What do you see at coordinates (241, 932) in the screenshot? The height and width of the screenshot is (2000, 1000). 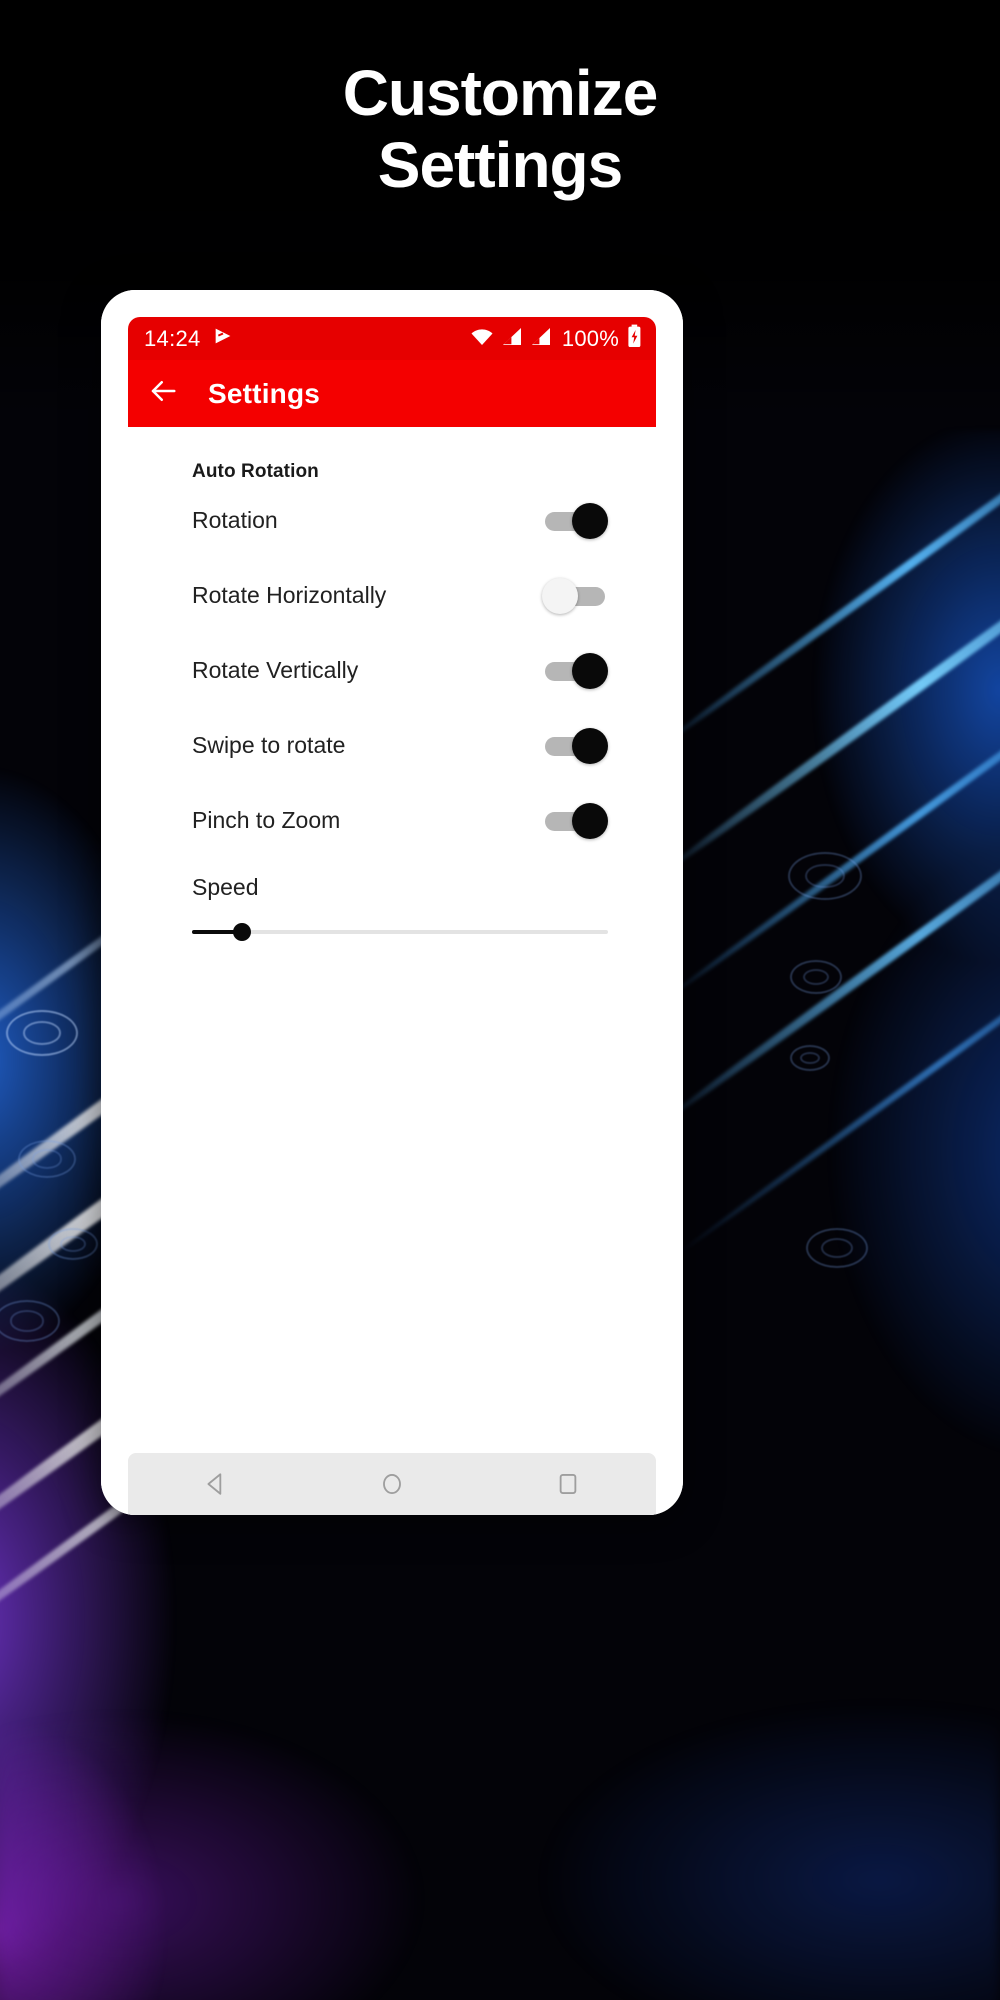 I see `slider-knob` at bounding box center [241, 932].